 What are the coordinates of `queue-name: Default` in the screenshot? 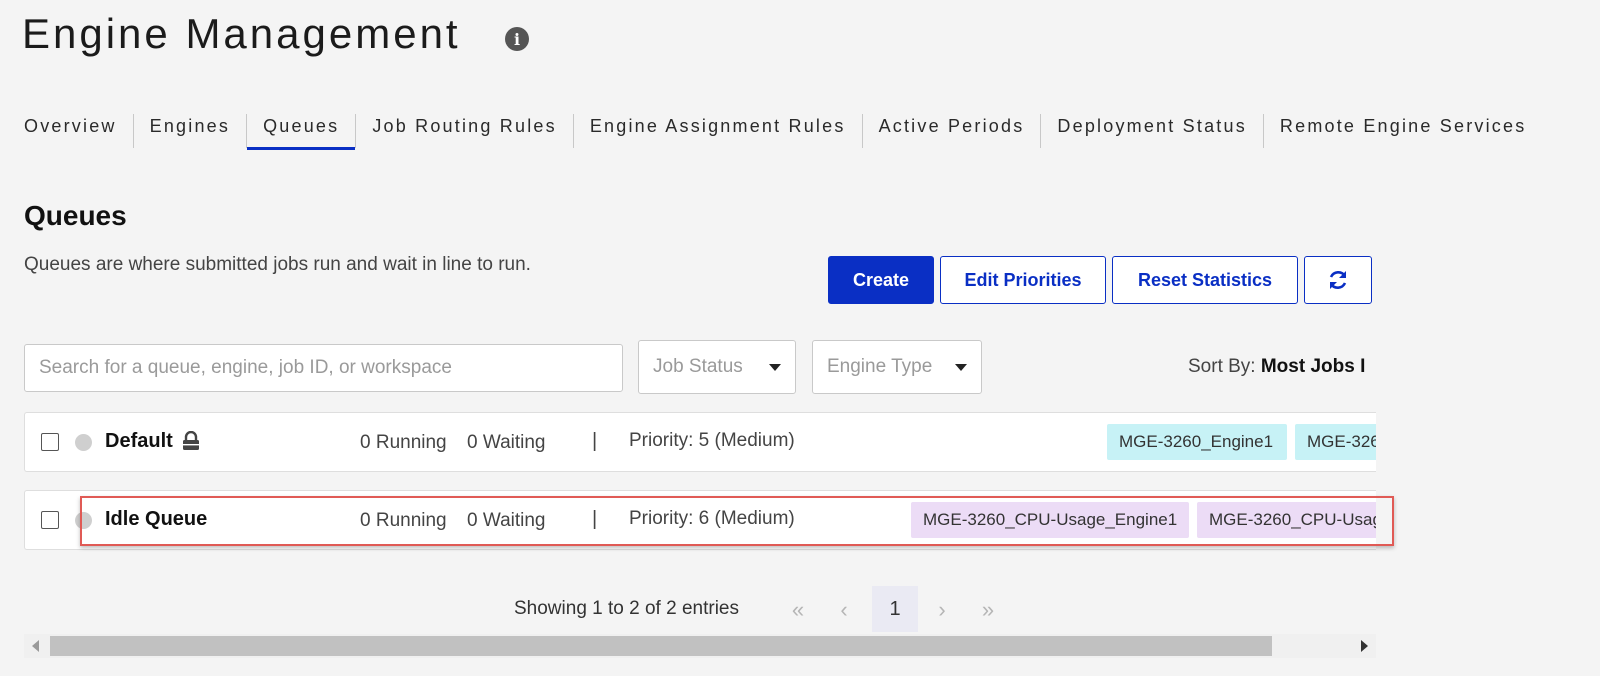 It's located at (139, 441).